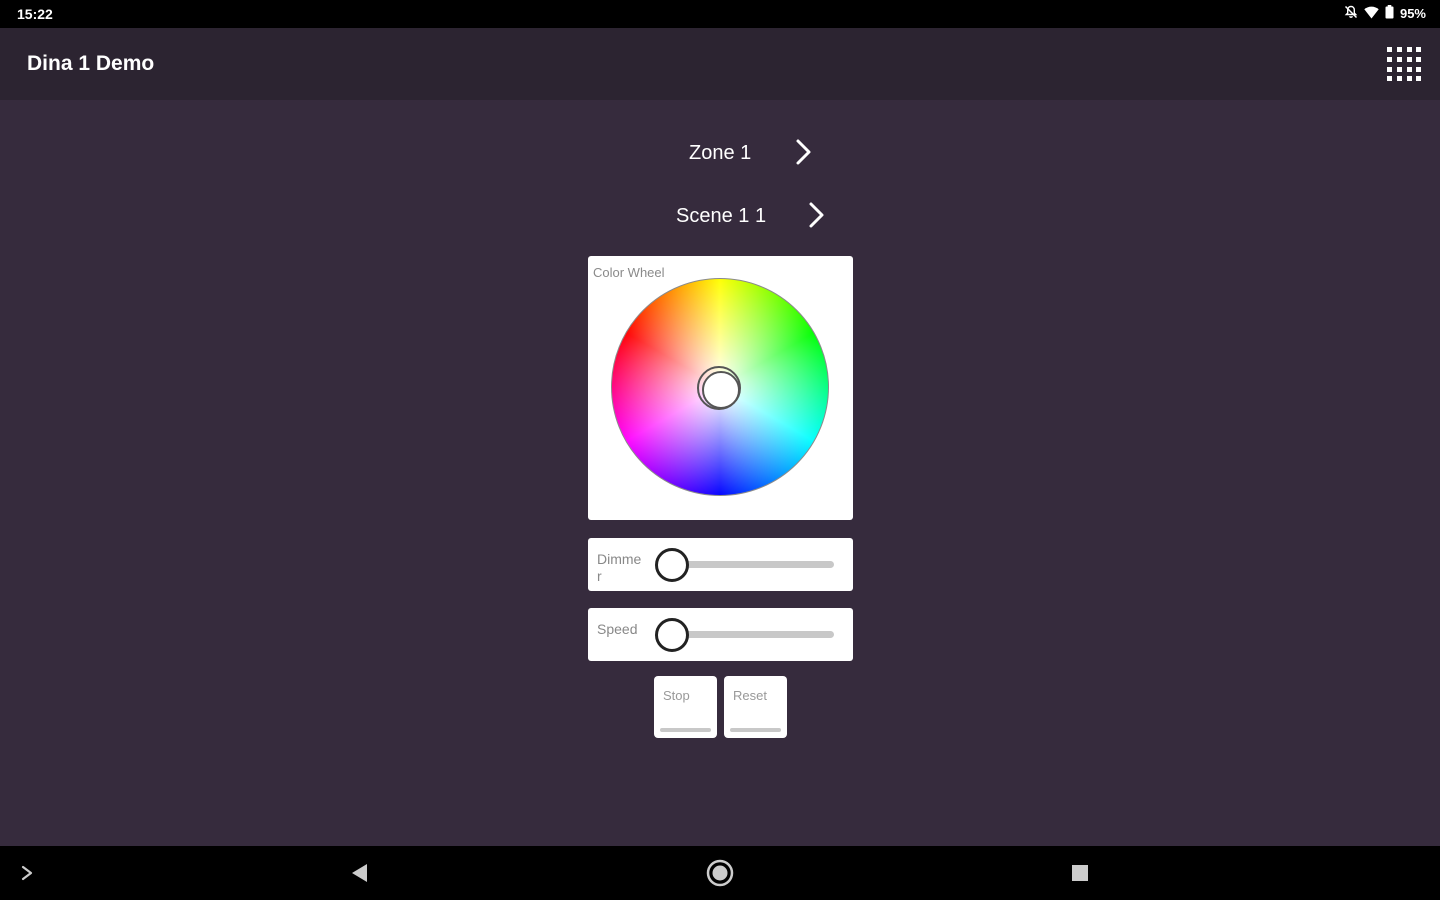 The height and width of the screenshot is (900, 1440). What do you see at coordinates (755, 707) in the screenshot?
I see `reset-button: Reset` at bounding box center [755, 707].